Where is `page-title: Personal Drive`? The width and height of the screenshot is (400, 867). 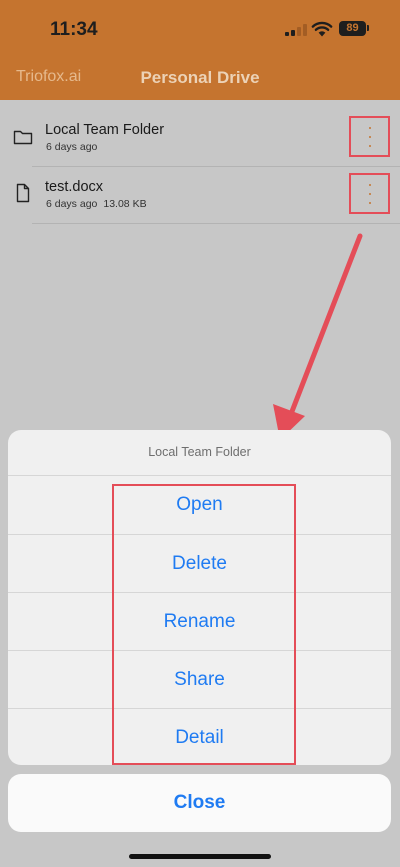 page-title: Personal Drive is located at coordinates (200, 78).